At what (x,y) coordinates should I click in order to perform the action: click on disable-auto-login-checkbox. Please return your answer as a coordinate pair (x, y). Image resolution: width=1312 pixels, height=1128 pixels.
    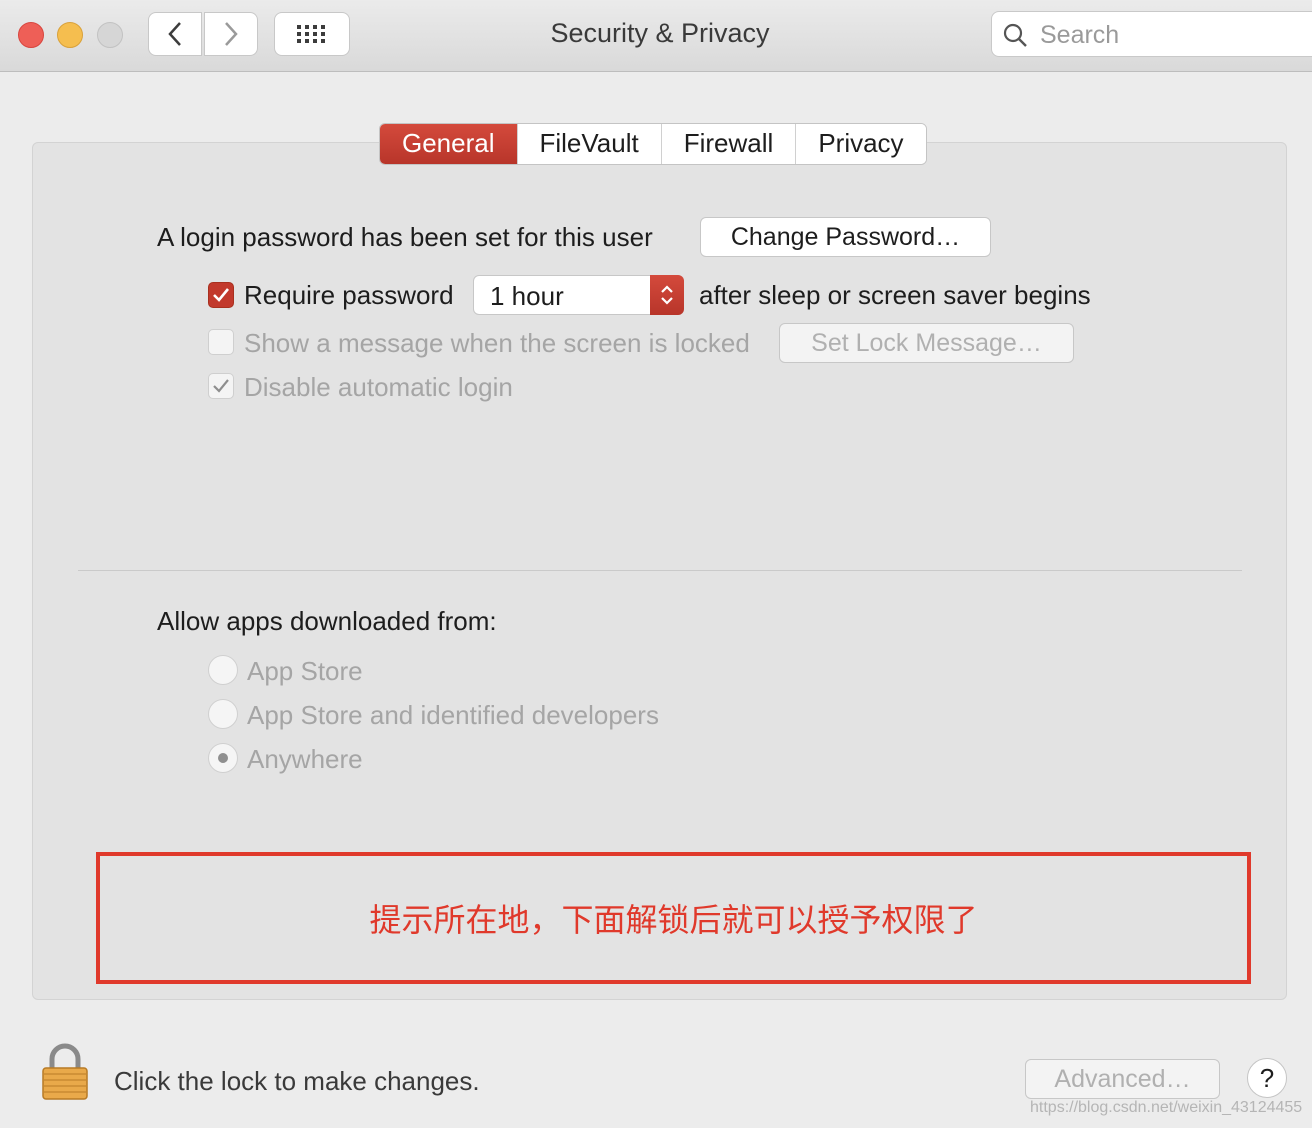
    Looking at the image, I should click on (221, 386).